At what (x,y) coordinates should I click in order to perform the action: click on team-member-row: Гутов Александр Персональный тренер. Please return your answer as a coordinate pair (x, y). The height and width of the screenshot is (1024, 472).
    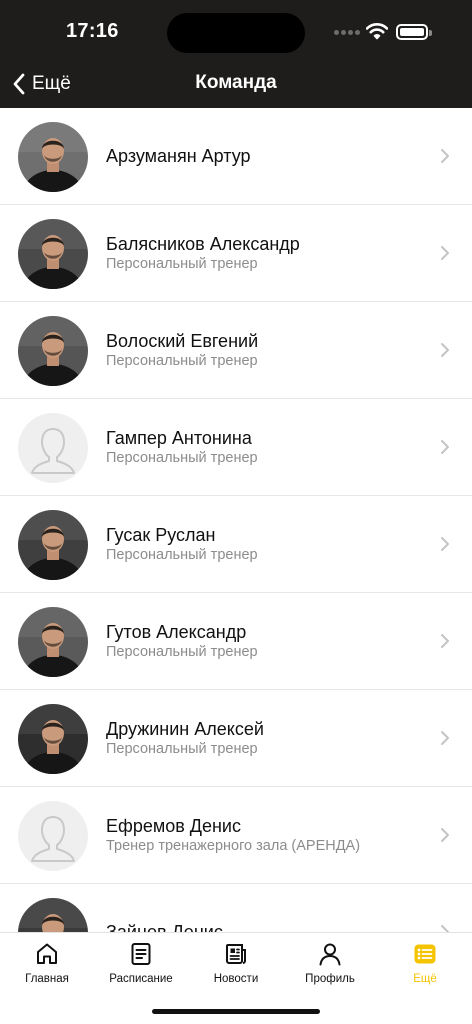
    Looking at the image, I should click on (236, 641).